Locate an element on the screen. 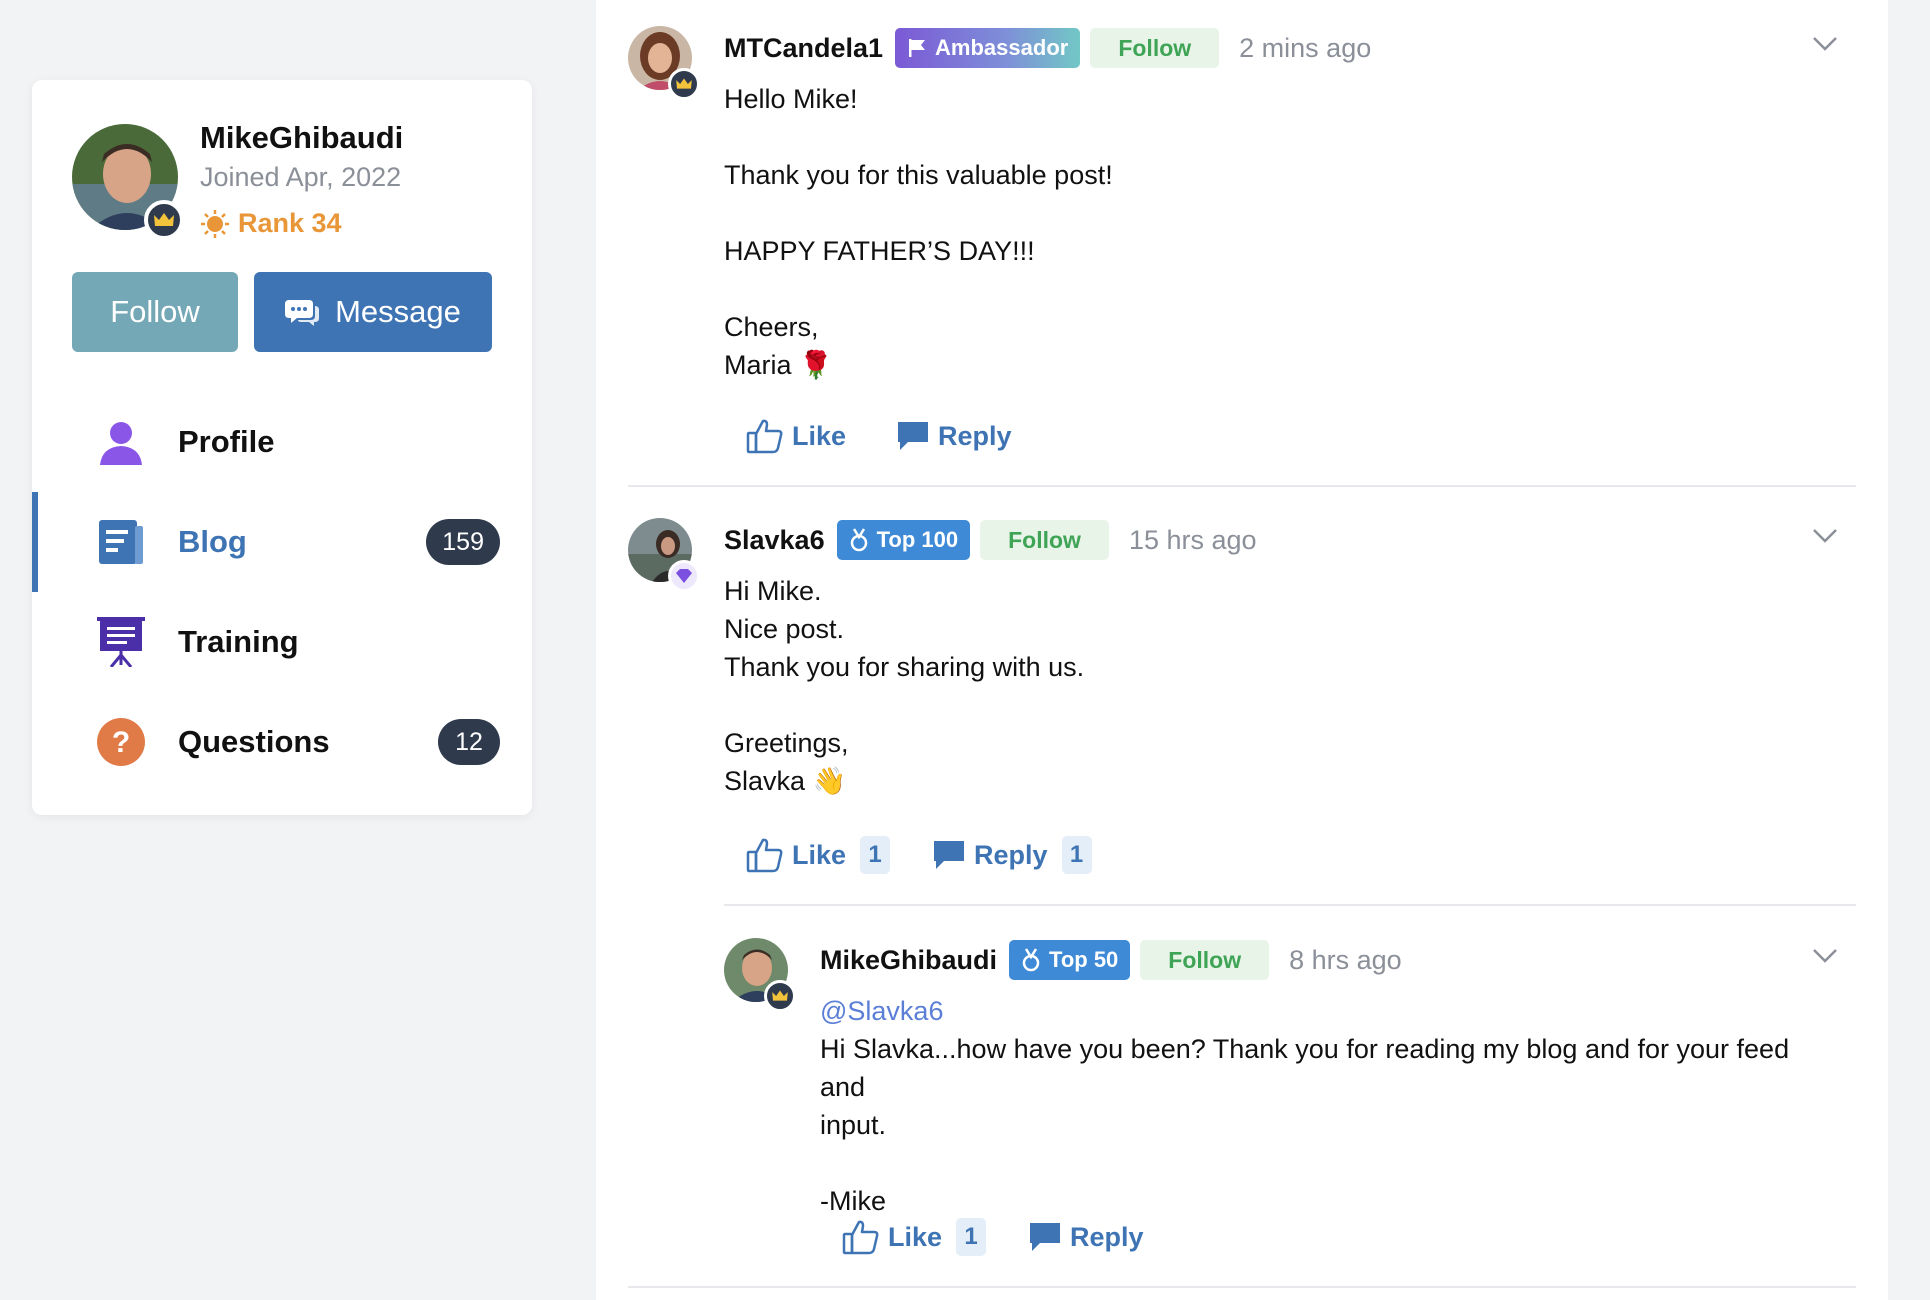  person-icon is located at coordinates (121, 442).